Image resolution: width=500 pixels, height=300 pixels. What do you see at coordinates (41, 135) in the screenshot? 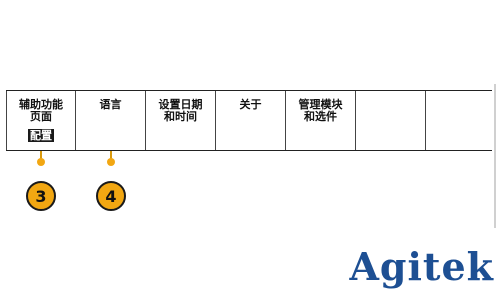
I see `menu-item-current-value: 配置` at bounding box center [41, 135].